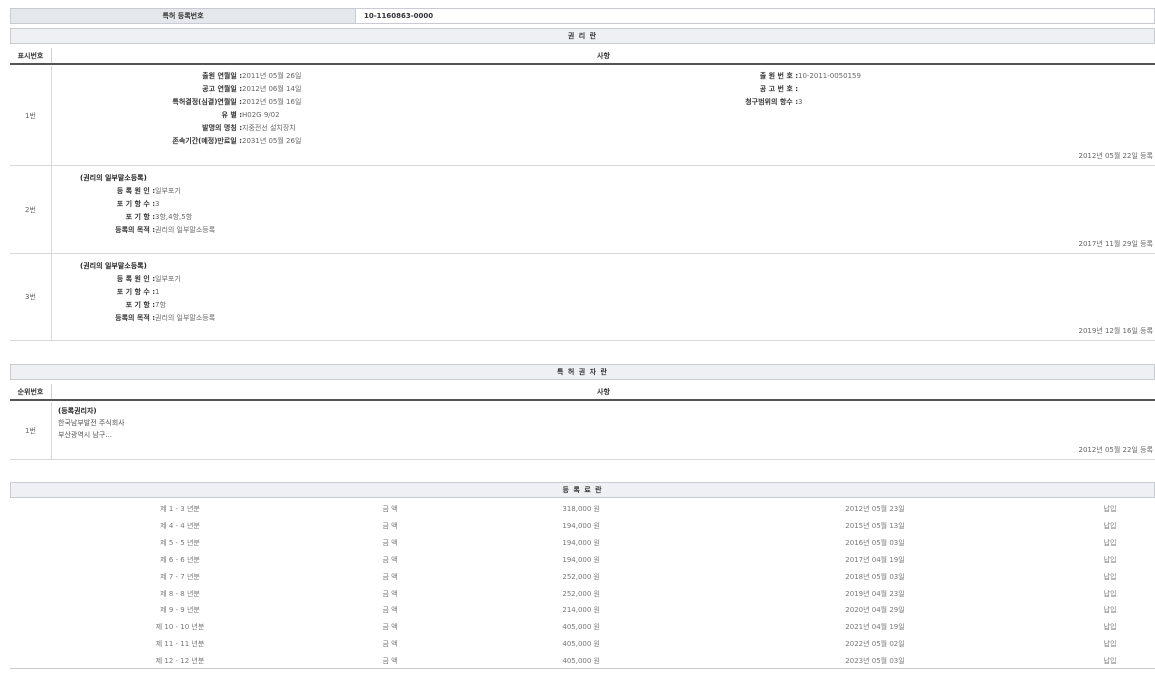  What do you see at coordinates (31, 55) in the screenshot?
I see `rights-col-num: 표시번호` at bounding box center [31, 55].